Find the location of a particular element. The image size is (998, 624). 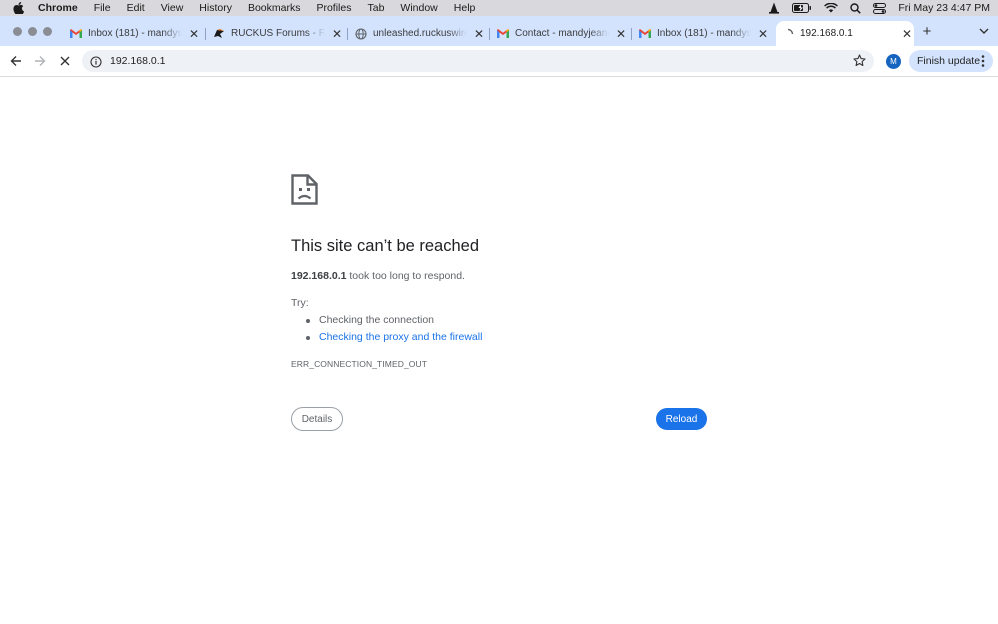

tab-inbox-2: Inbox (181) - mandysotoc ✕ is located at coordinates (701, 33).